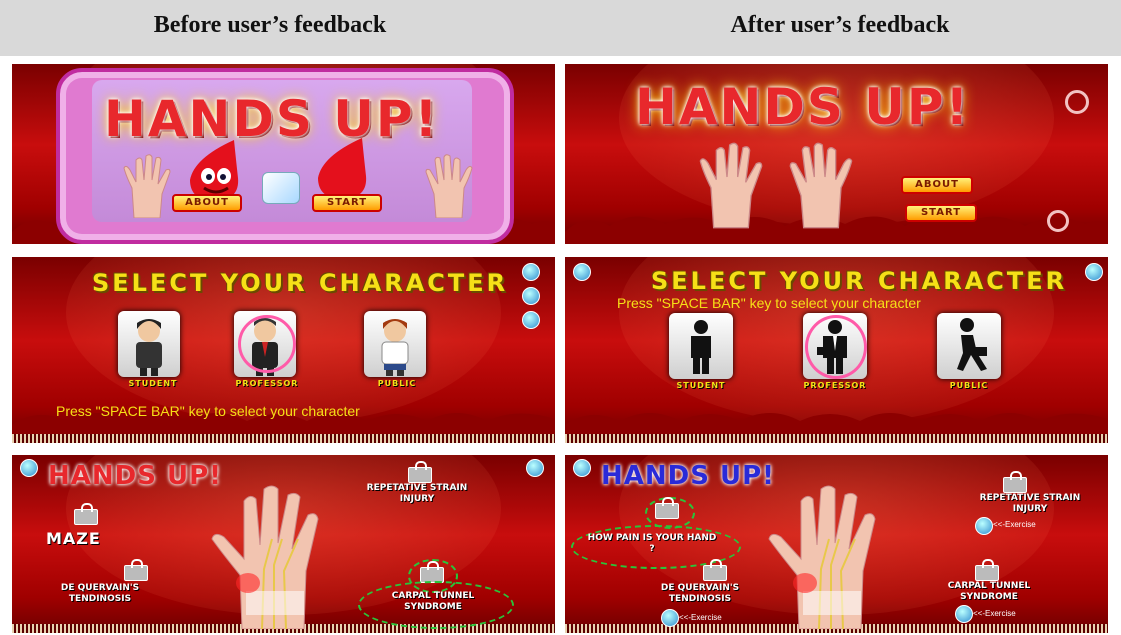 The width and height of the screenshot is (1121, 635). I want to click on blood-drop-mascot-right, so click(342, 169).